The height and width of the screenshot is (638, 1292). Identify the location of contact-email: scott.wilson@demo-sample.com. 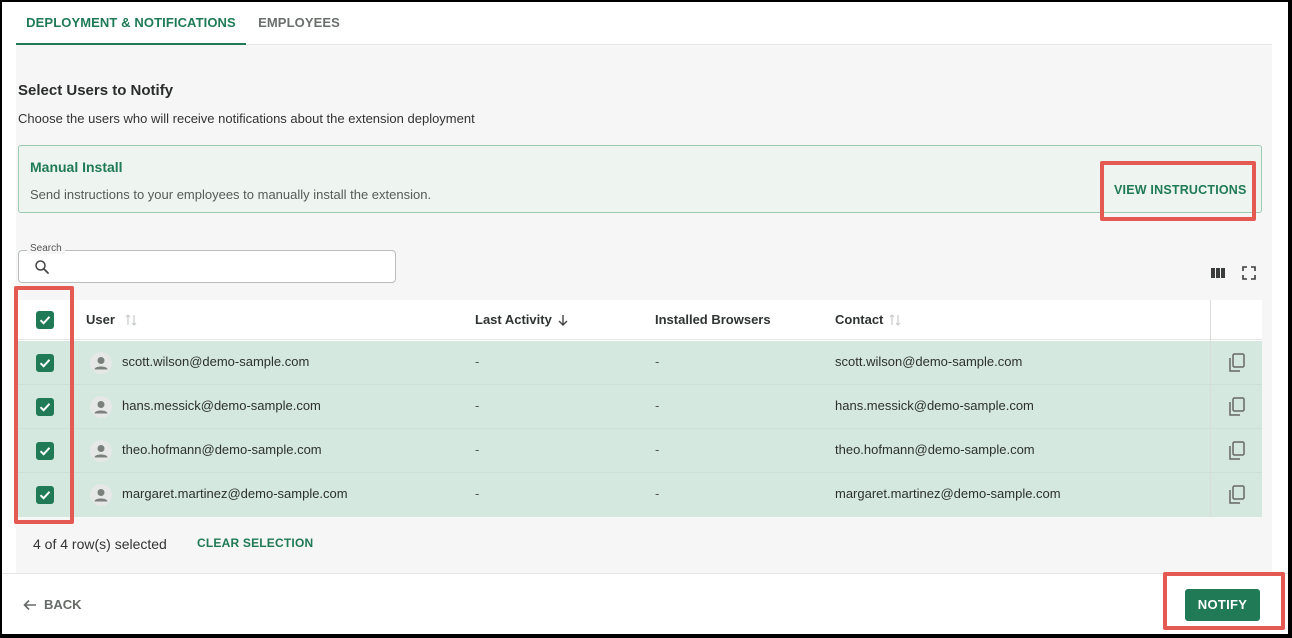
(929, 361).